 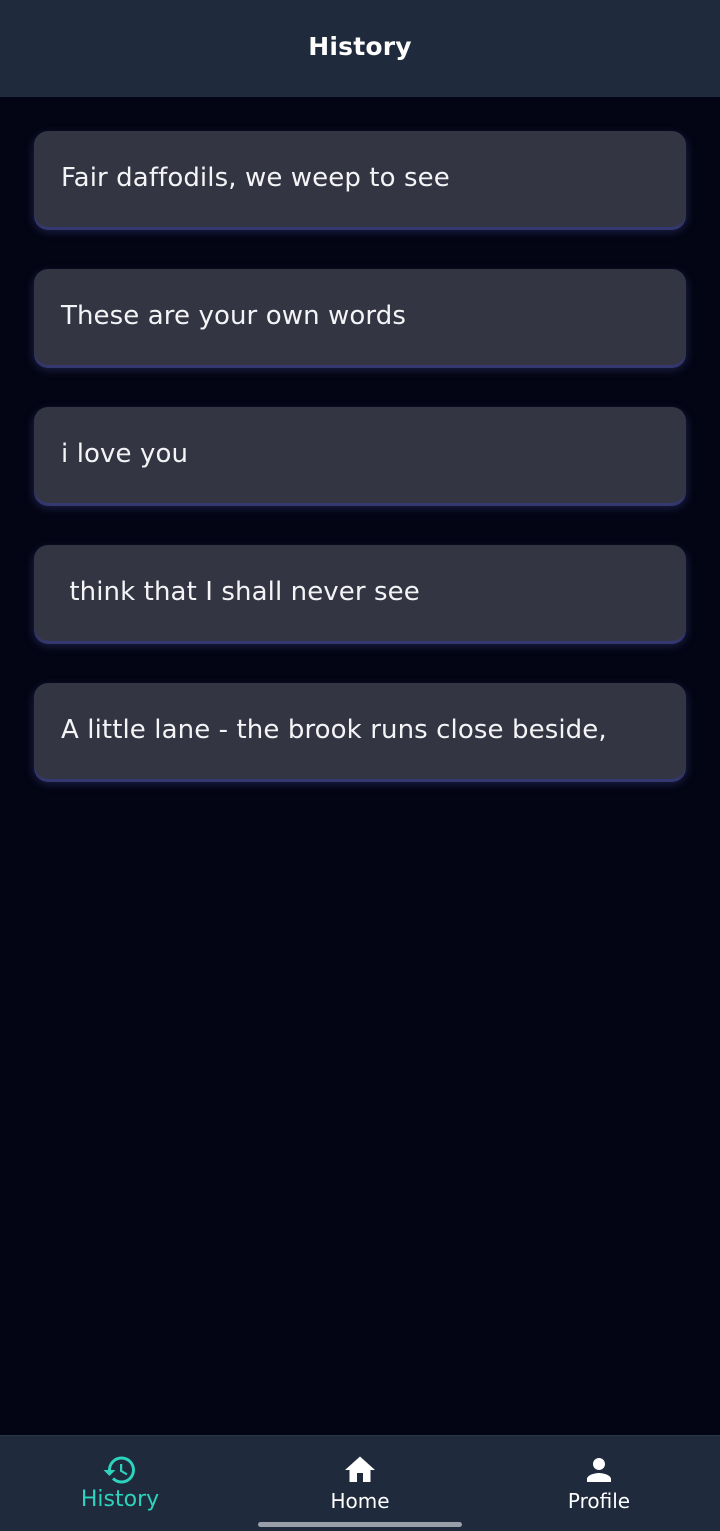 What do you see at coordinates (360, 1501) in the screenshot?
I see `nav-tab-home-label: Home` at bounding box center [360, 1501].